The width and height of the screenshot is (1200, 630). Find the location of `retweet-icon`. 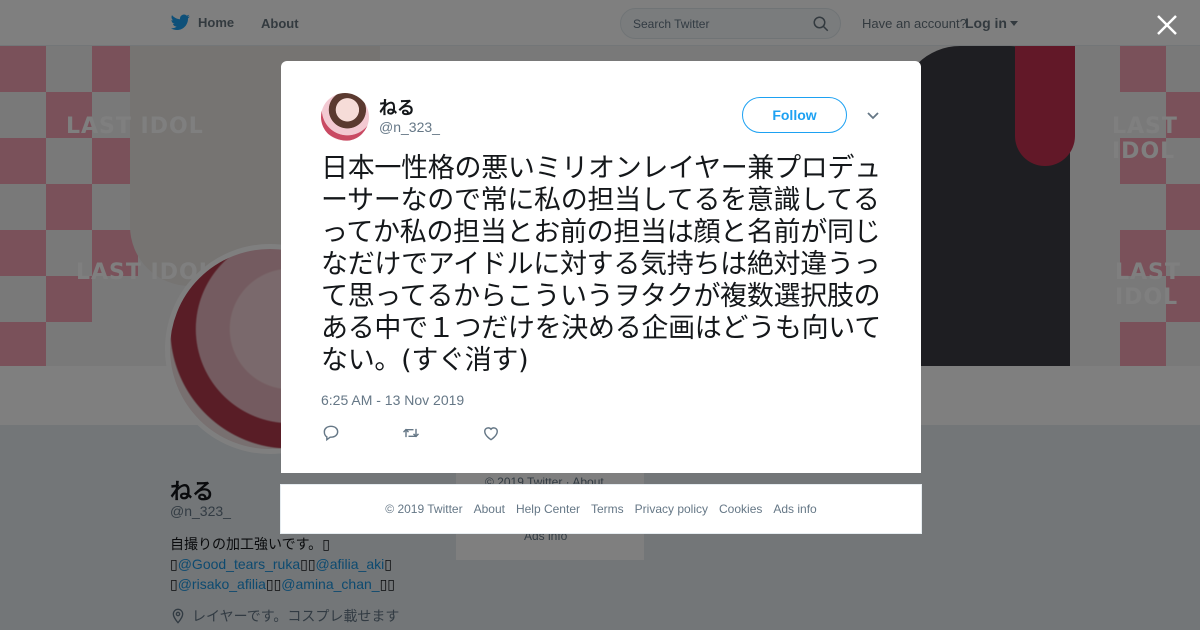

retweet-icon is located at coordinates (411, 433).